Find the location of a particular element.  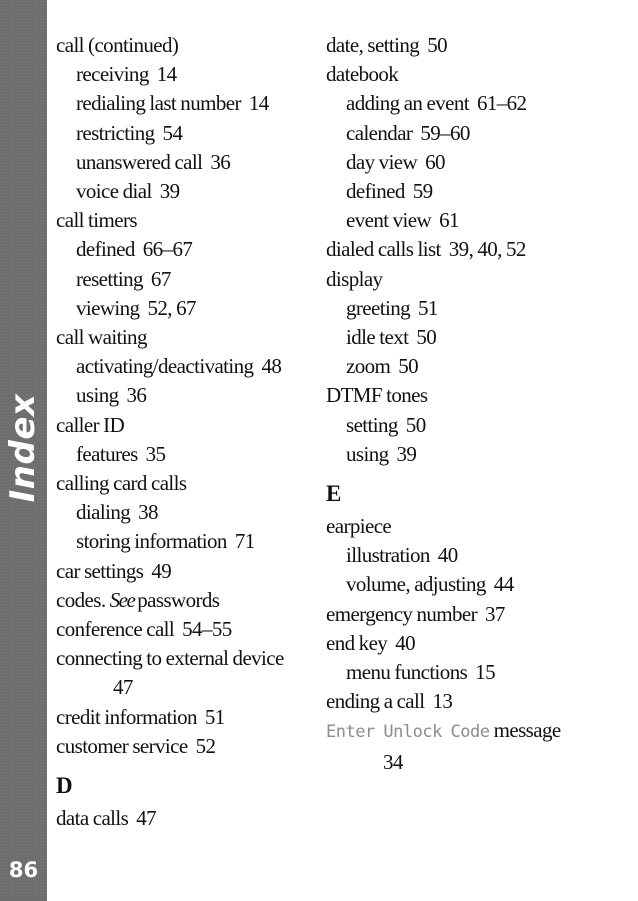

index-entry: call timers is located at coordinates (181, 220).